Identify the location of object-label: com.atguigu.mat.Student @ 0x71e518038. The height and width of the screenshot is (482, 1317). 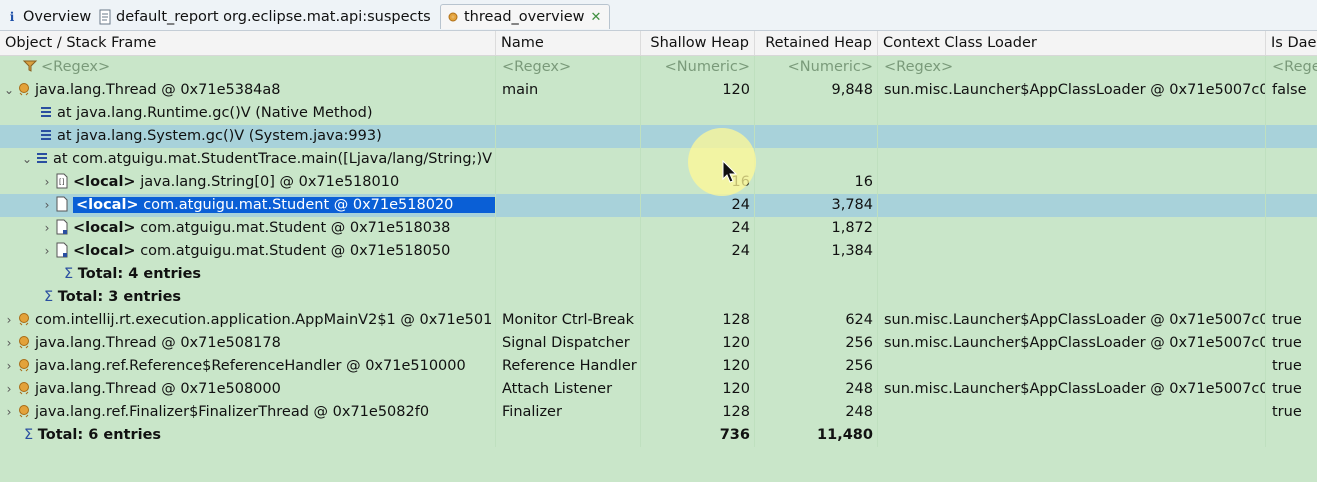
(295, 228).